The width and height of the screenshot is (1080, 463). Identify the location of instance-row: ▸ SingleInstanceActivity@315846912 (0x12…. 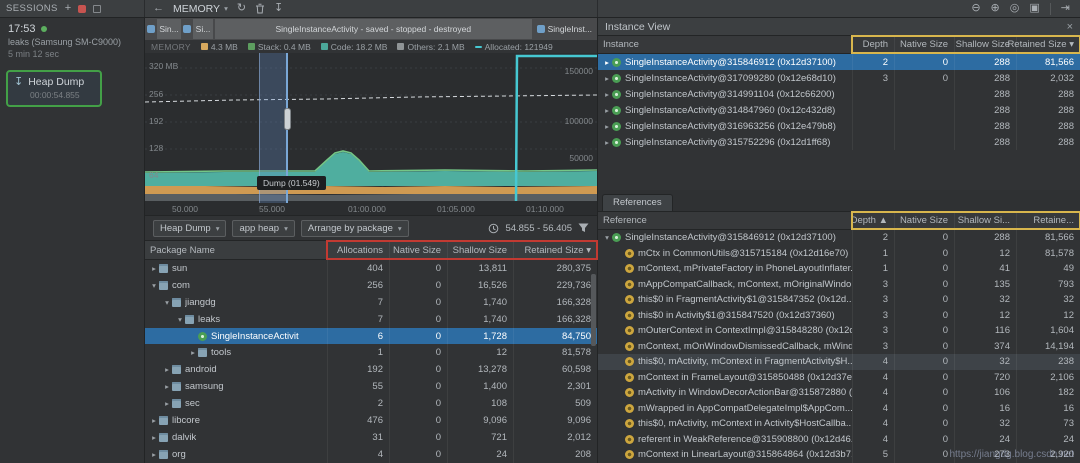
(839, 62).